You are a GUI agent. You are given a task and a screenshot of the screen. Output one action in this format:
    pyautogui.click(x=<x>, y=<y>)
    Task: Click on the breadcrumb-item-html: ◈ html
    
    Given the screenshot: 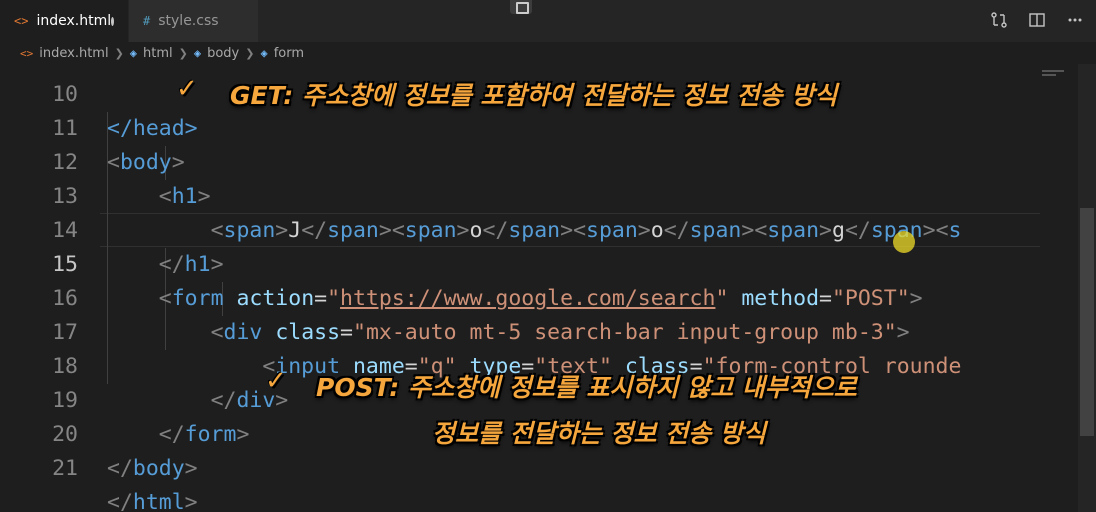 What is the action you would take?
    pyautogui.click(x=151, y=53)
    